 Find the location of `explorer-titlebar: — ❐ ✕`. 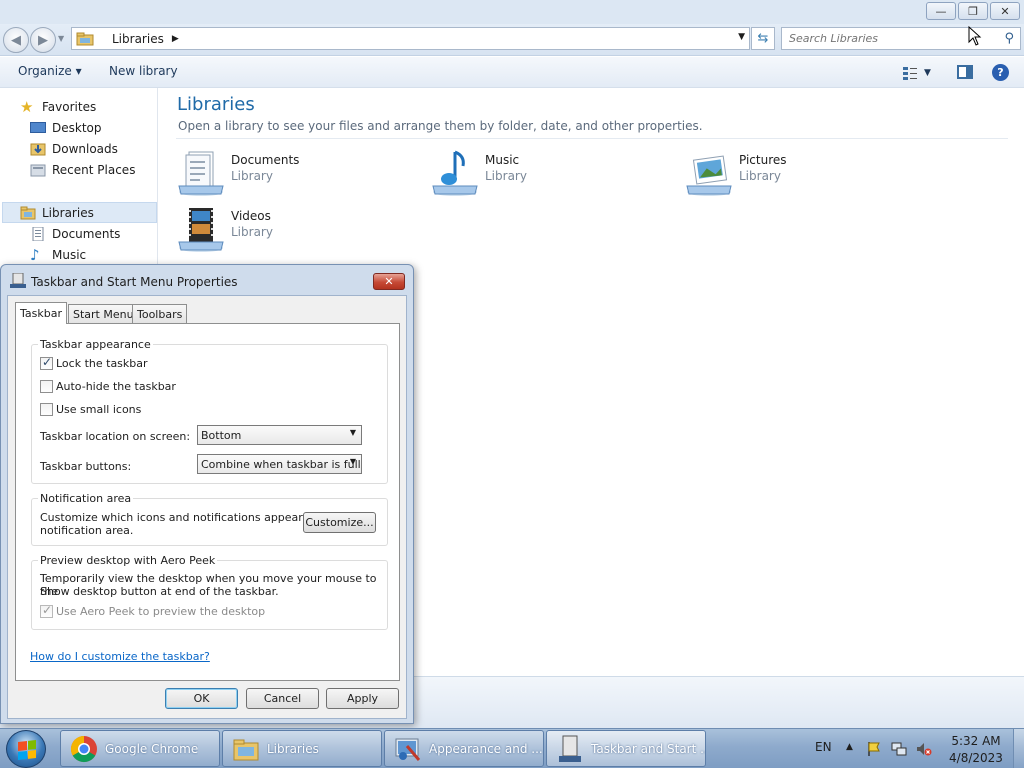

explorer-titlebar: — ❐ ✕ is located at coordinates (512, 12).